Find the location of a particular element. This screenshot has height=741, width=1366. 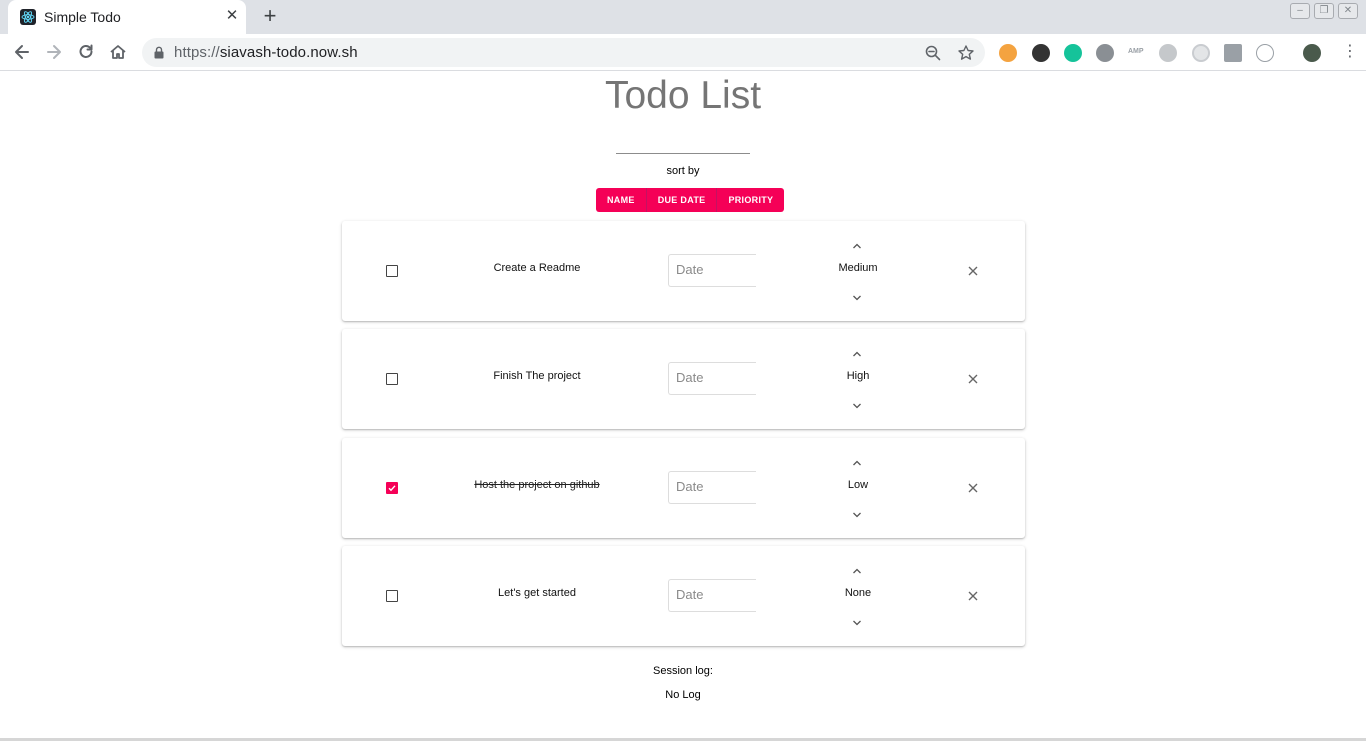

sort-name-button: NAME is located at coordinates (621, 200).